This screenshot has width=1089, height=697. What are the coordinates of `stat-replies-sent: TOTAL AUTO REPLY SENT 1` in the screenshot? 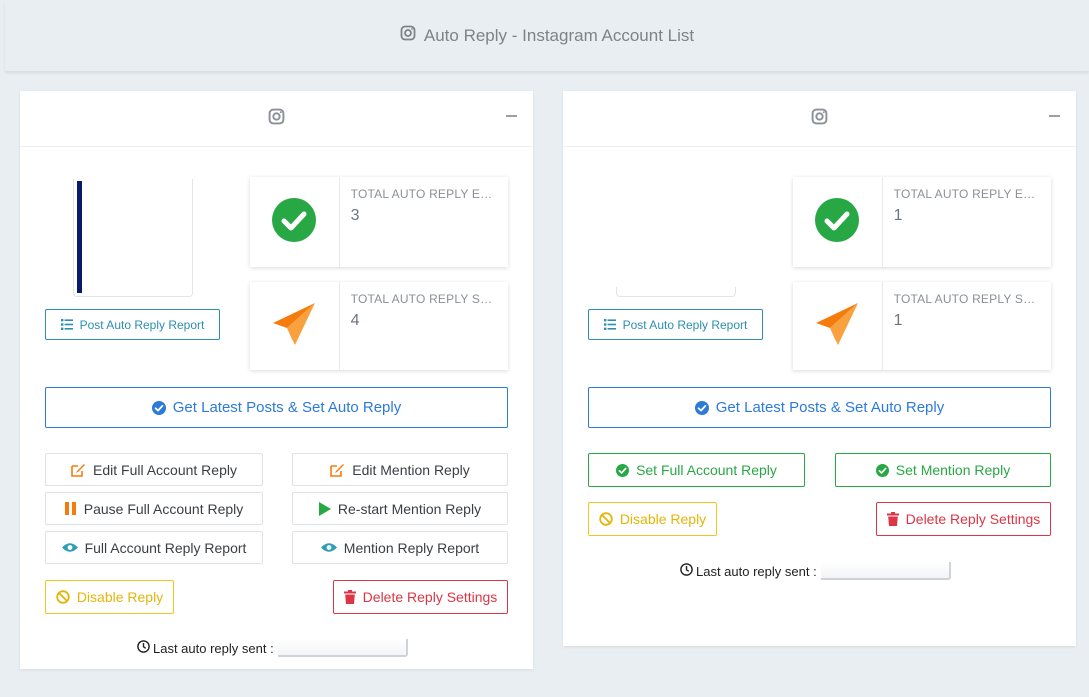 It's located at (922, 326).